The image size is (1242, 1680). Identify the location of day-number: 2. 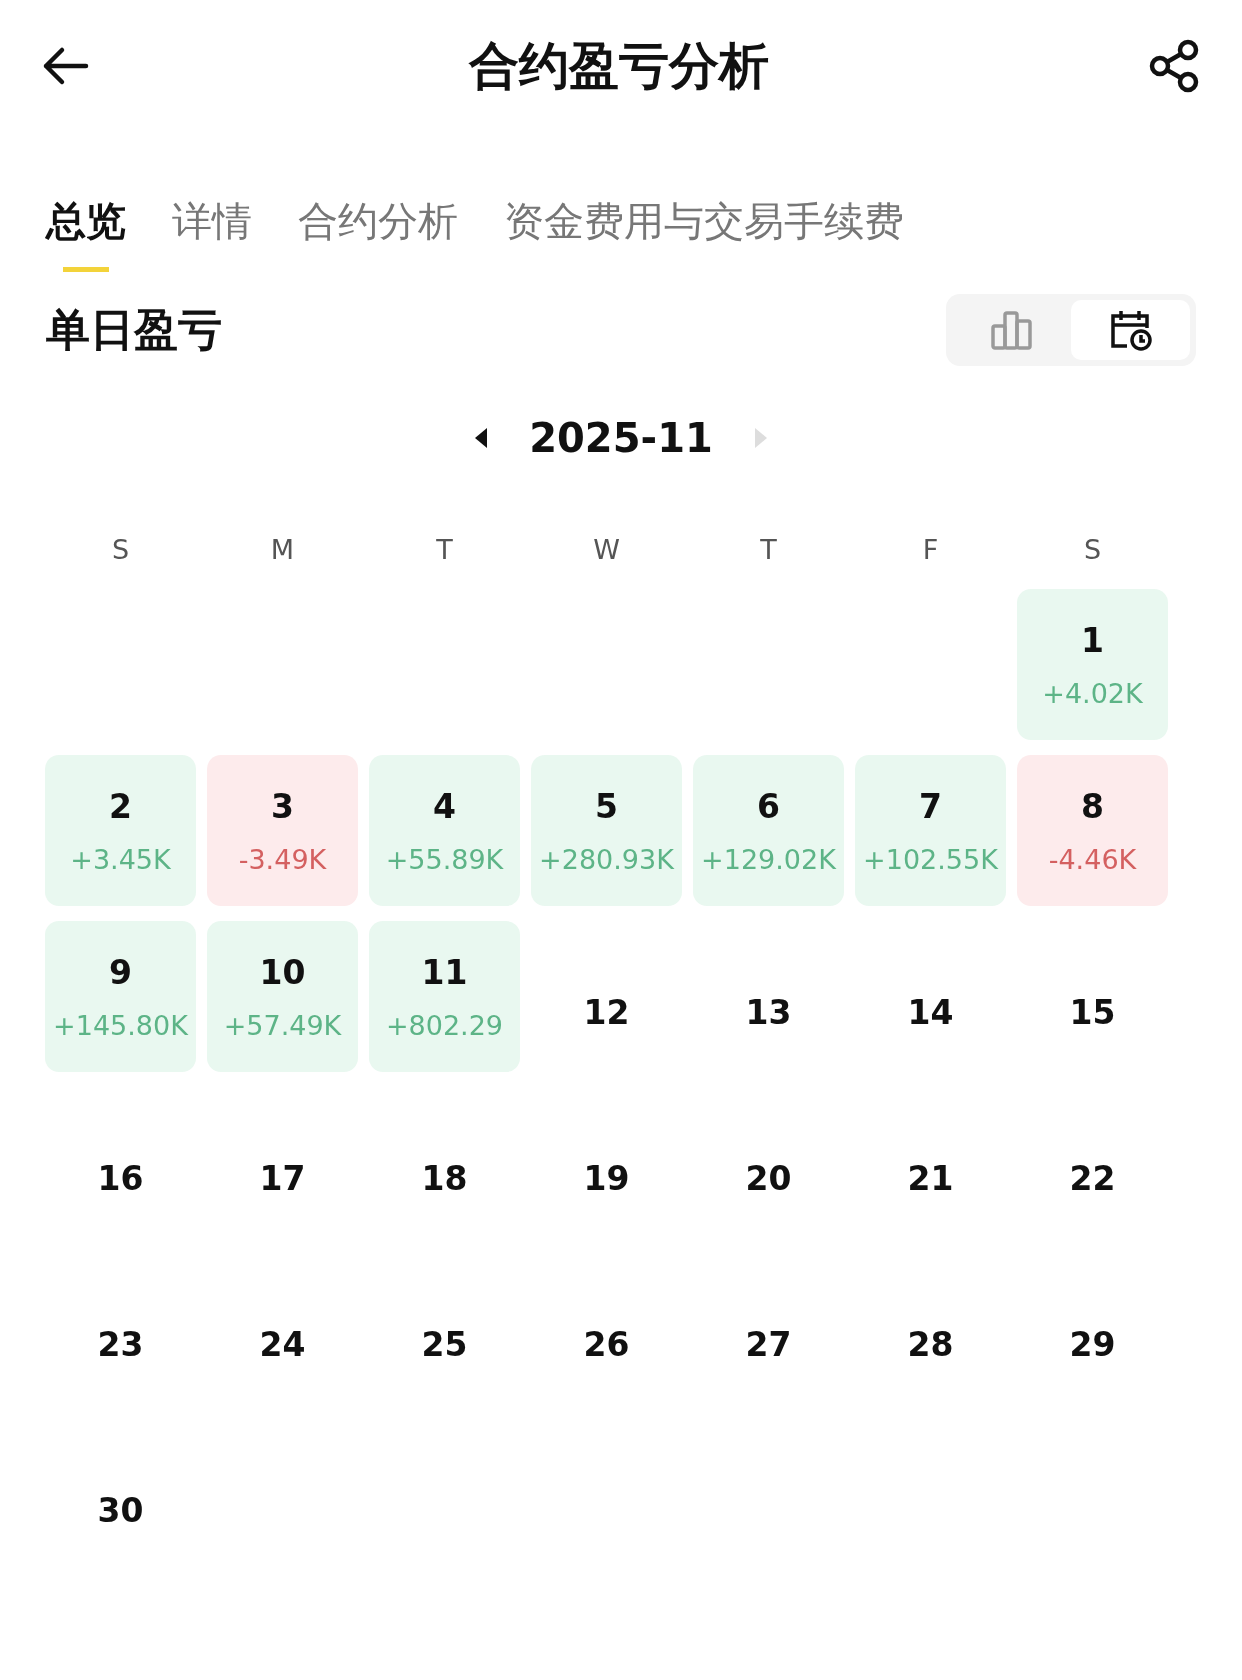
(120, 806).